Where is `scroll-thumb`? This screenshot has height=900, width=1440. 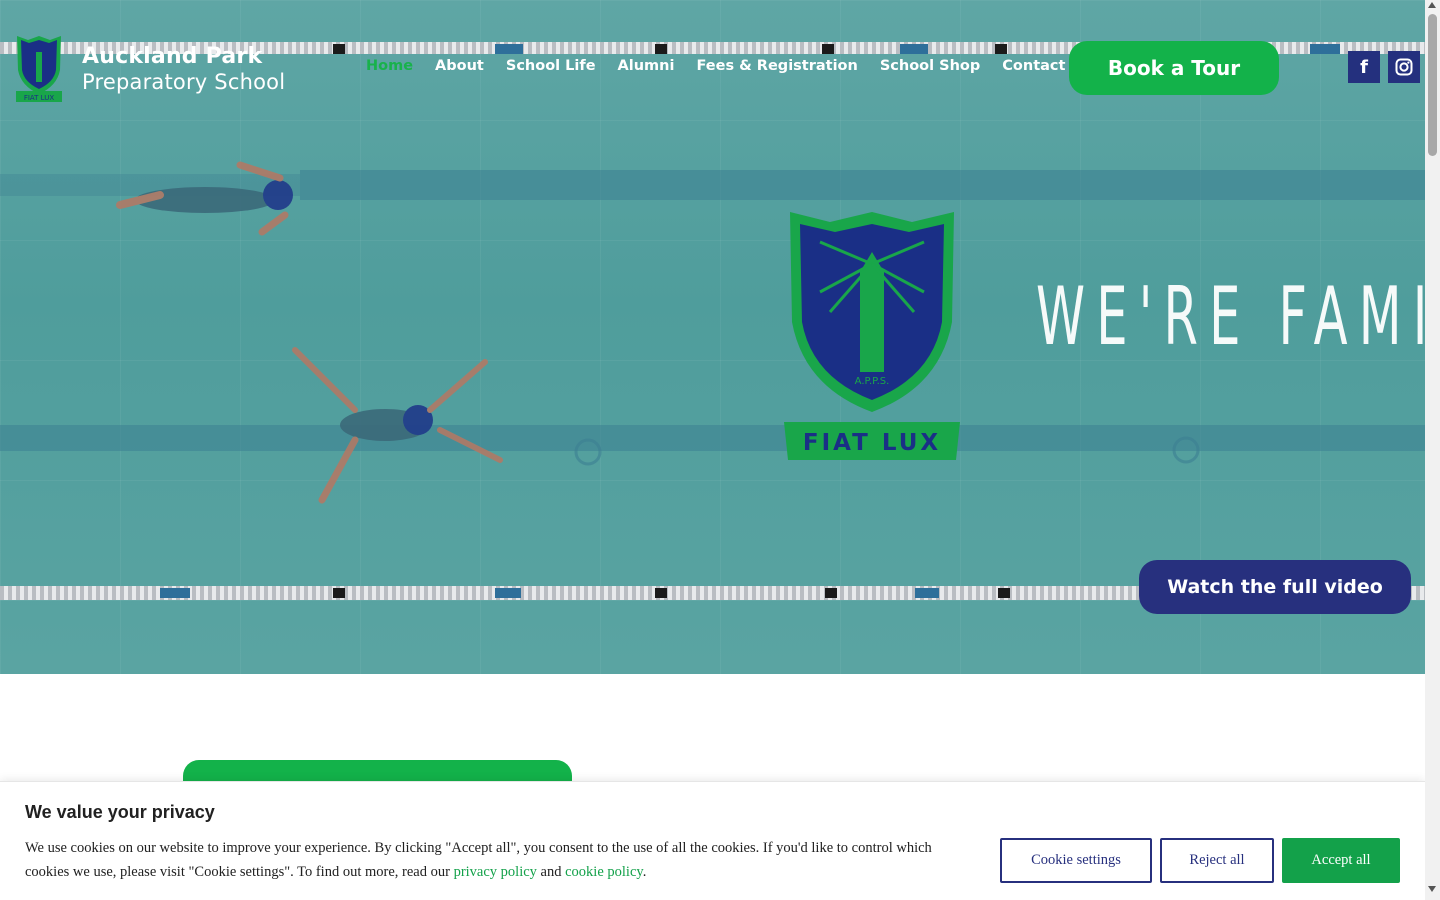
scroll-thumb is located at coordinates (1432, 85).